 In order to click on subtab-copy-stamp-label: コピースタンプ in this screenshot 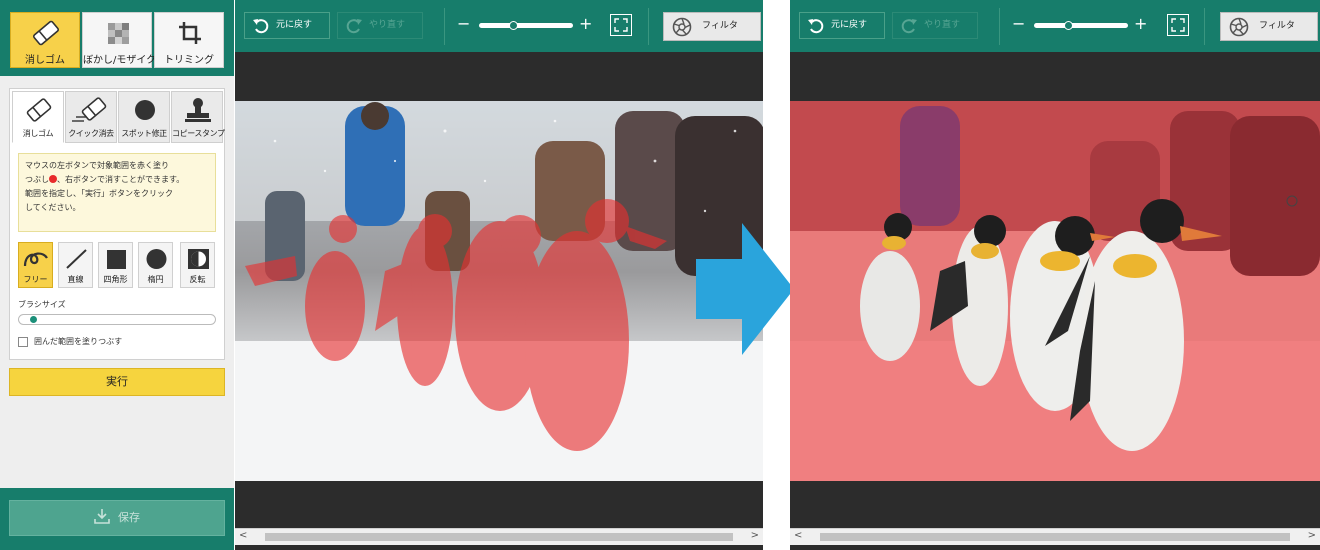, I will do `click(198, 133)`.